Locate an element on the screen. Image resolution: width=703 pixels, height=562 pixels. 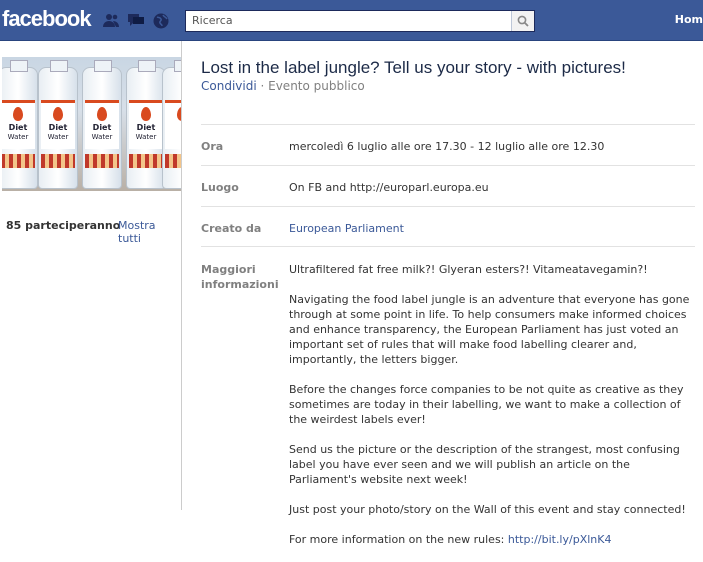
search-icon is located at coordinates (523, 21).